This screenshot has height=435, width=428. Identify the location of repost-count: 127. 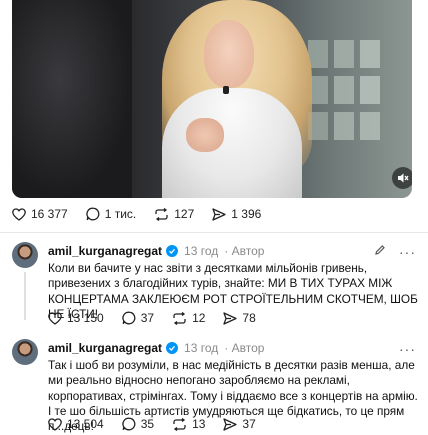
(184, 214).